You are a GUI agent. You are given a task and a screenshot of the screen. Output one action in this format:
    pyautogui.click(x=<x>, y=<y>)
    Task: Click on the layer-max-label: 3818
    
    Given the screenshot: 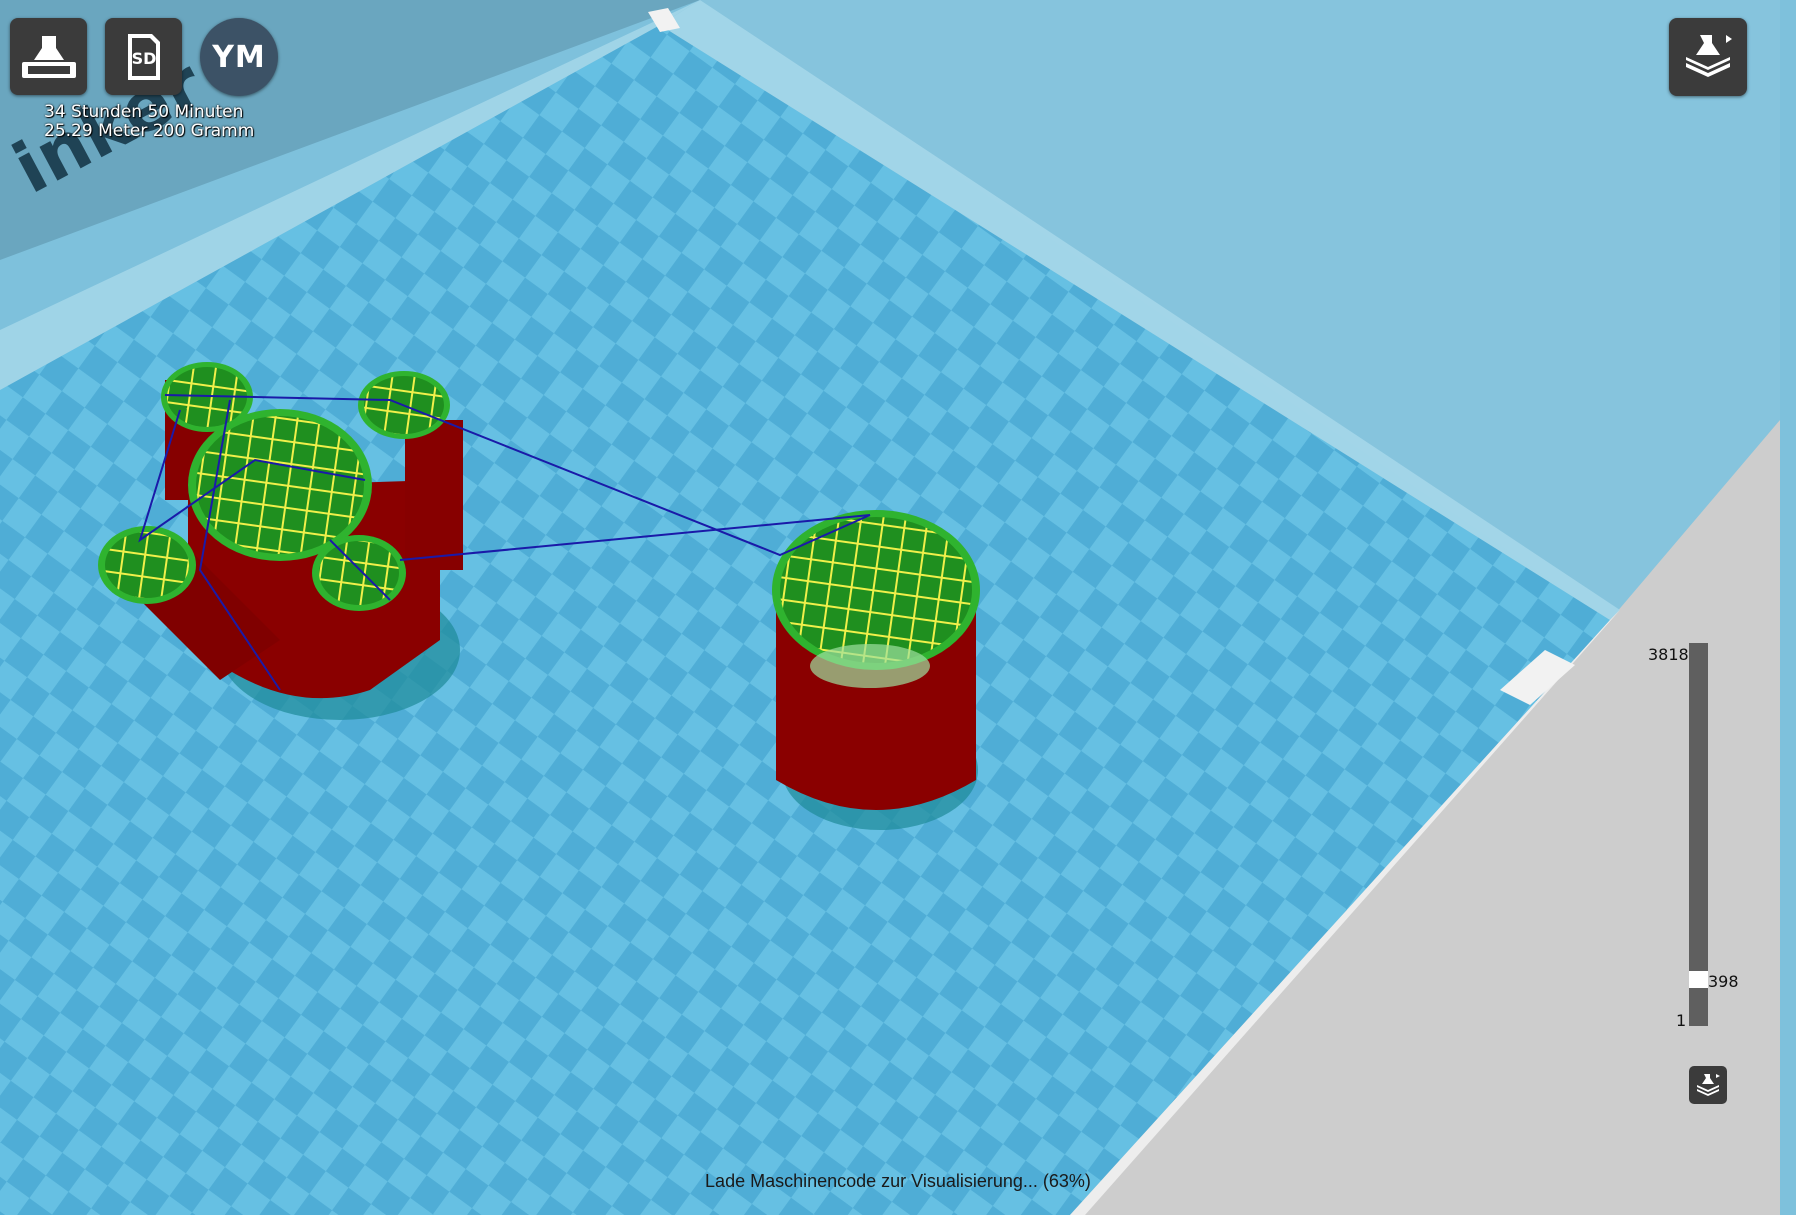 What is the action you would take?
    pyautogui.click(x=1668, y=654)
    